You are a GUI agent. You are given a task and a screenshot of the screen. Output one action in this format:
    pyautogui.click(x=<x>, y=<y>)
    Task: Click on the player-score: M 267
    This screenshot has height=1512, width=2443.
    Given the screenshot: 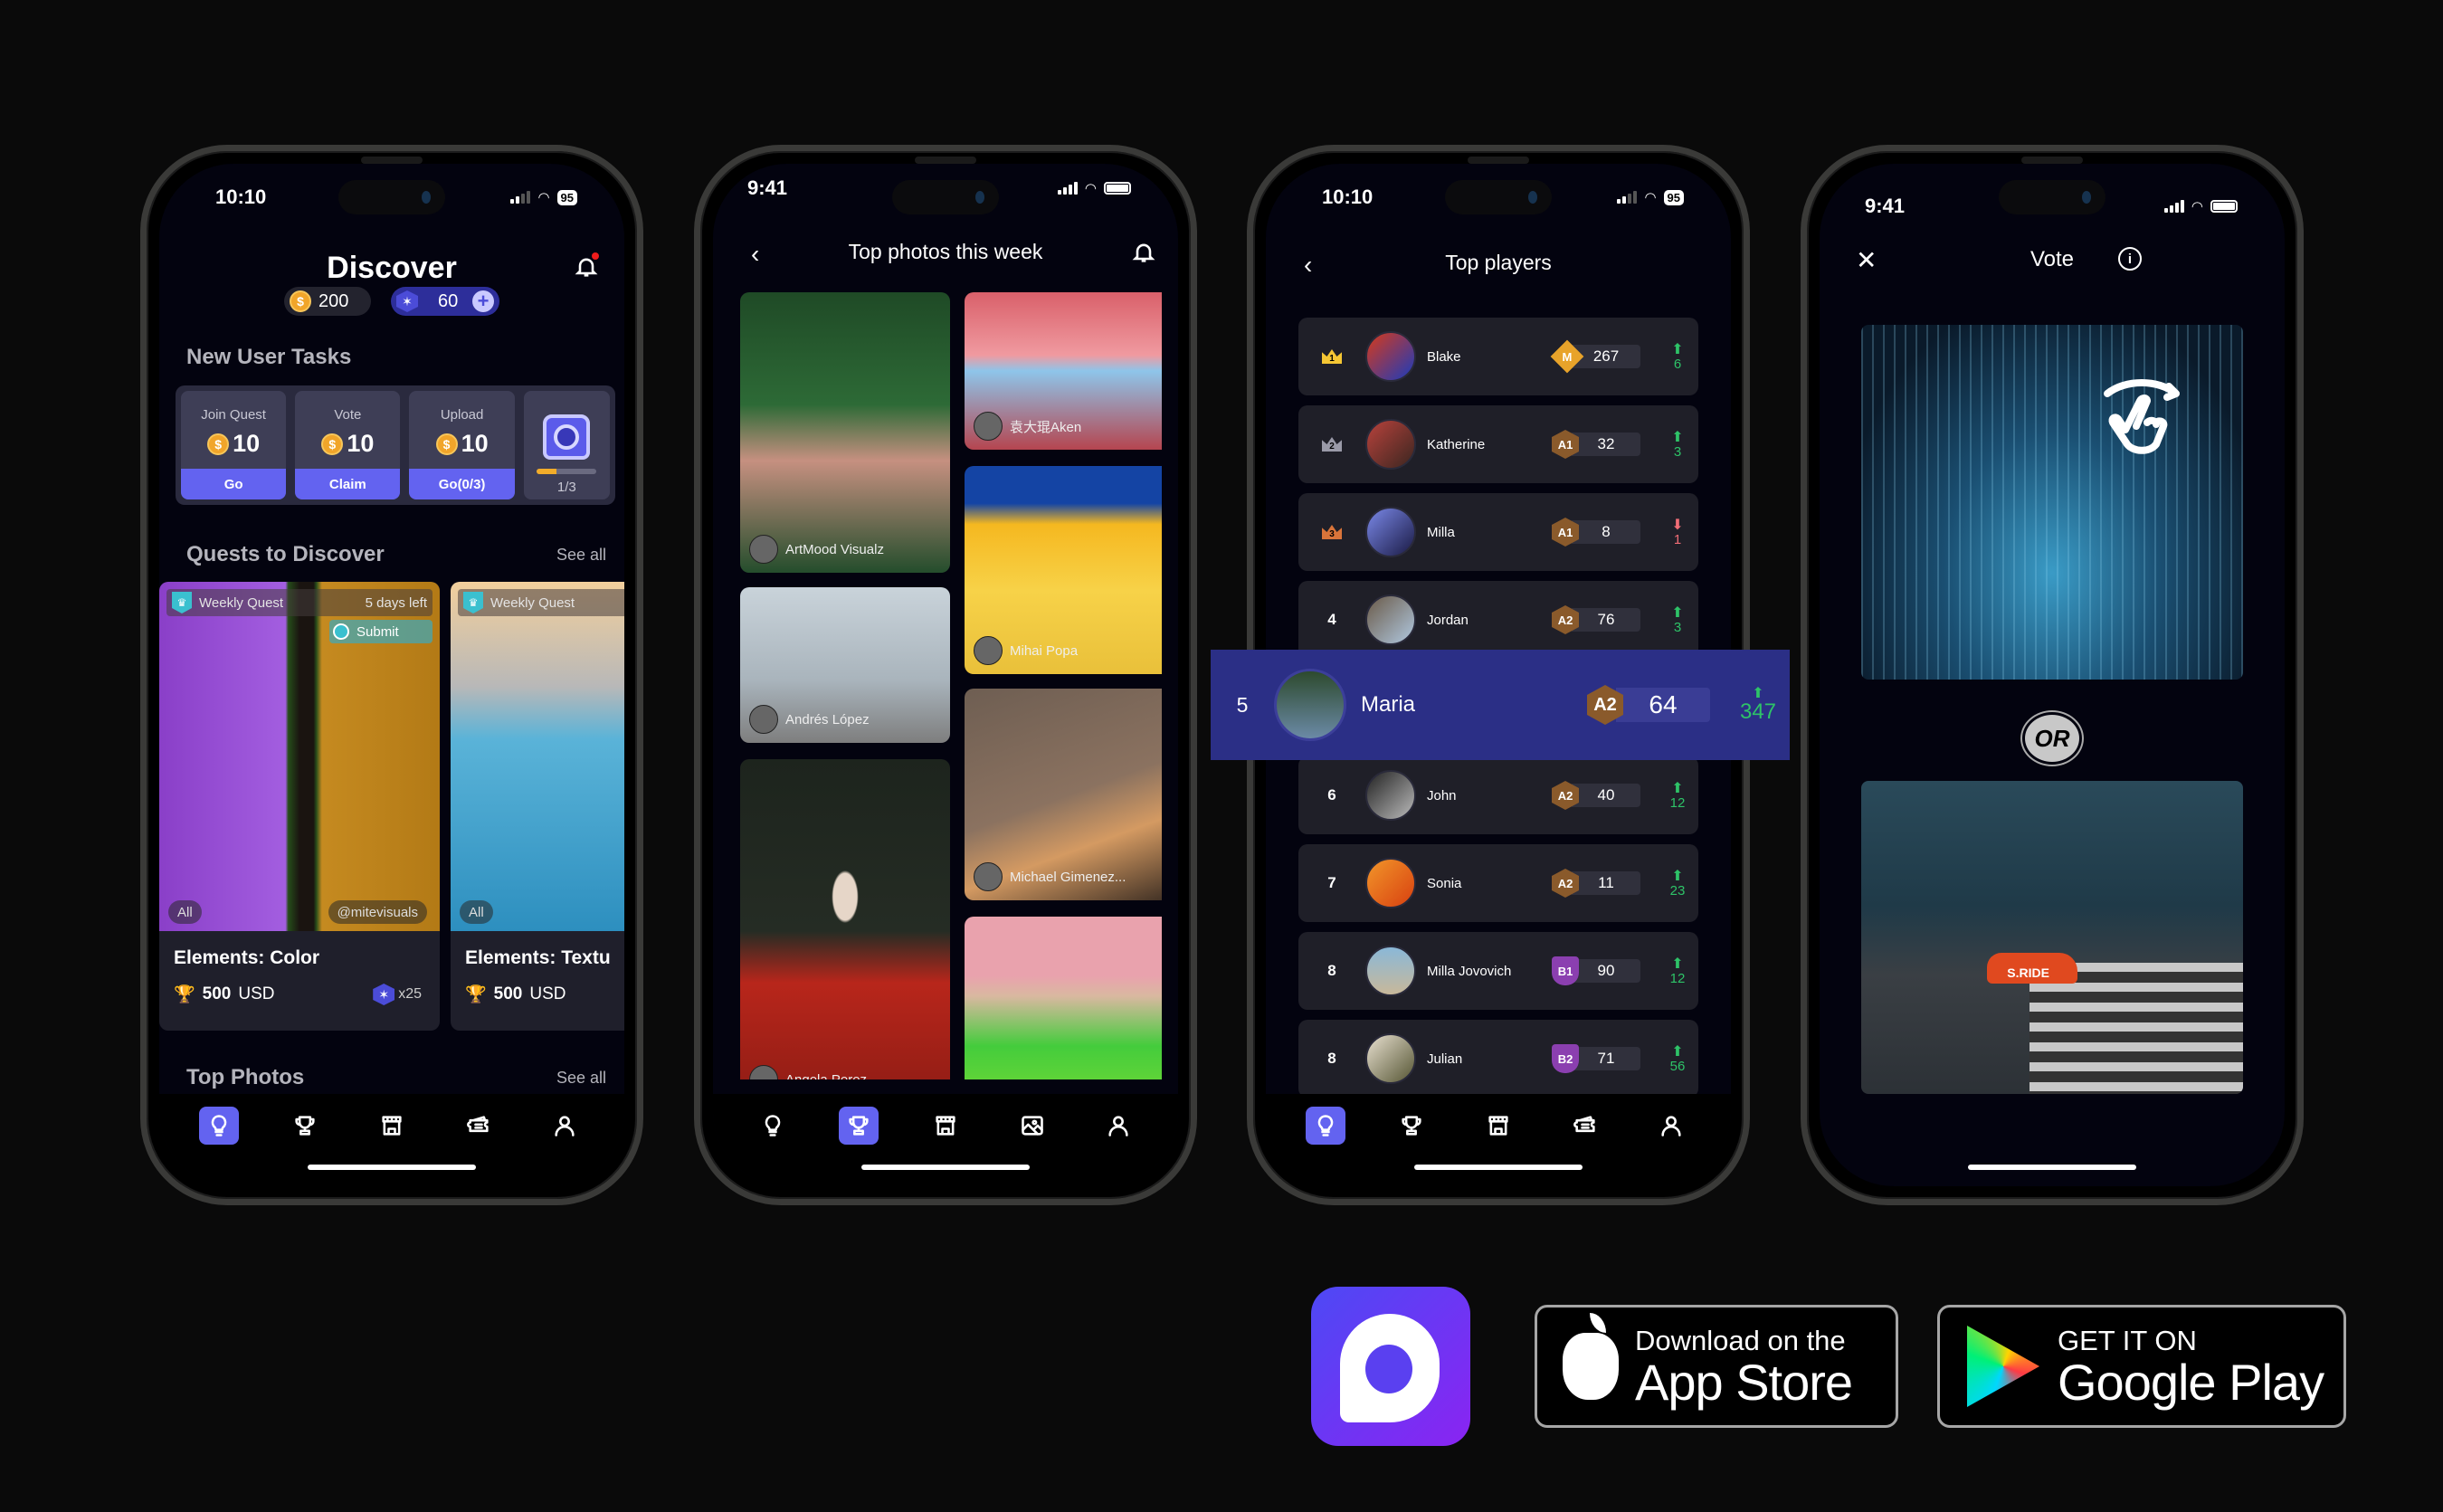 What is the action you would take?
    pyautogui.click(x=1595, y=357)
    